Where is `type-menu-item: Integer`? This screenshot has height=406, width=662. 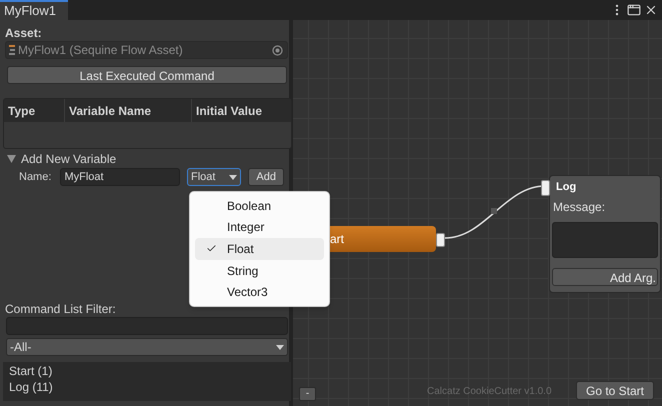 type-menu-item: Integer is located at coordinates (259, 227).